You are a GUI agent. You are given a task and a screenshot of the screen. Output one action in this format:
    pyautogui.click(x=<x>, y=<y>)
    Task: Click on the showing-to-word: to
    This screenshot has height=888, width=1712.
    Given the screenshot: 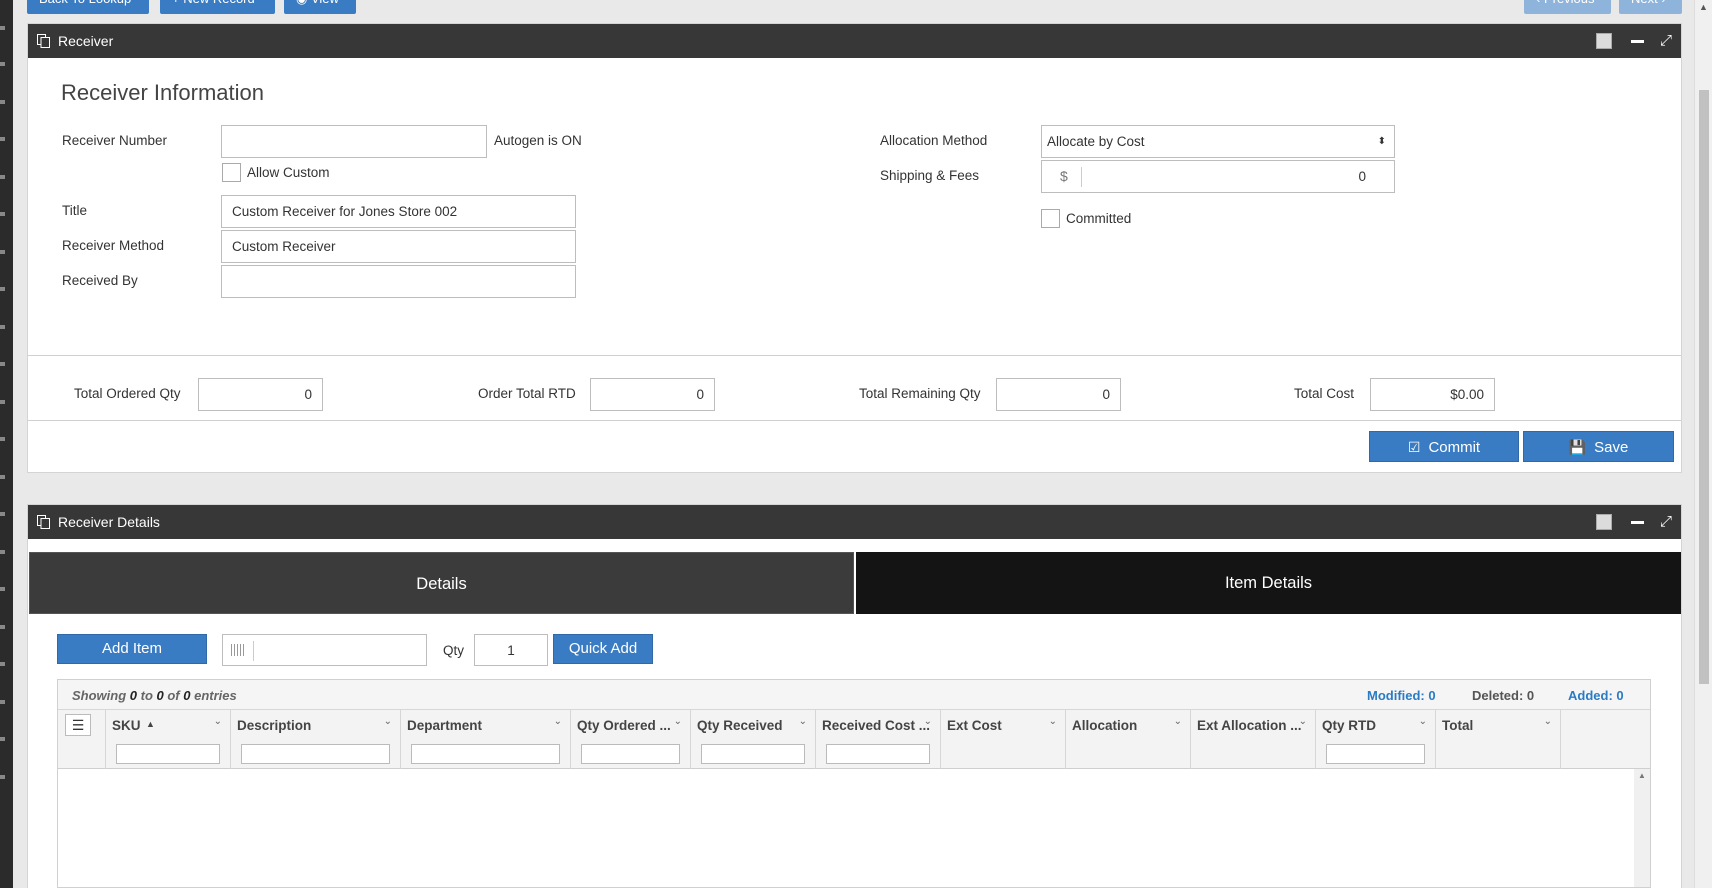 What is the action you would take?
    pyautogui.click(x=147, y=695)
    